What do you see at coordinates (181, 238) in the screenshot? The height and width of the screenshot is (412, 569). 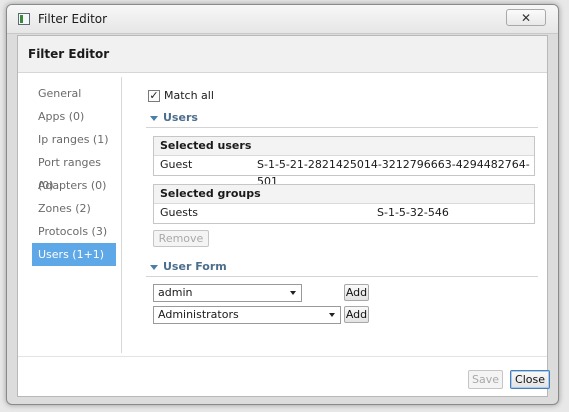 I see `remove-button: Remove` at bounding box center [181, 238].